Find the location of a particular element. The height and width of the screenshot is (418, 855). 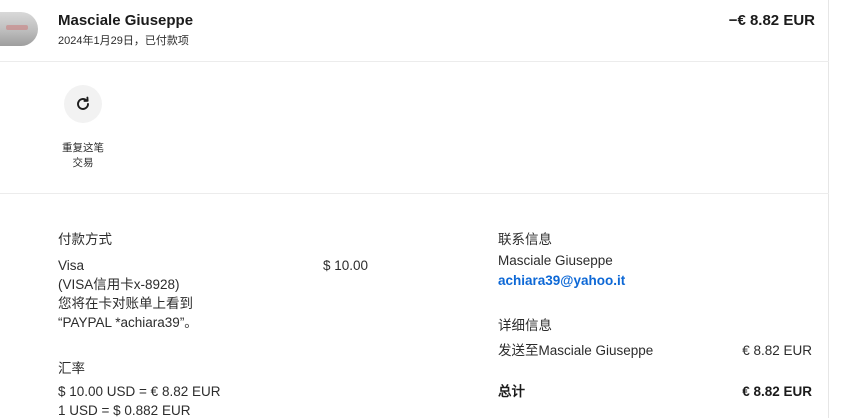

statement-note-line1: 您将在卡对账单上看到 is located at coordinates (125, 303).